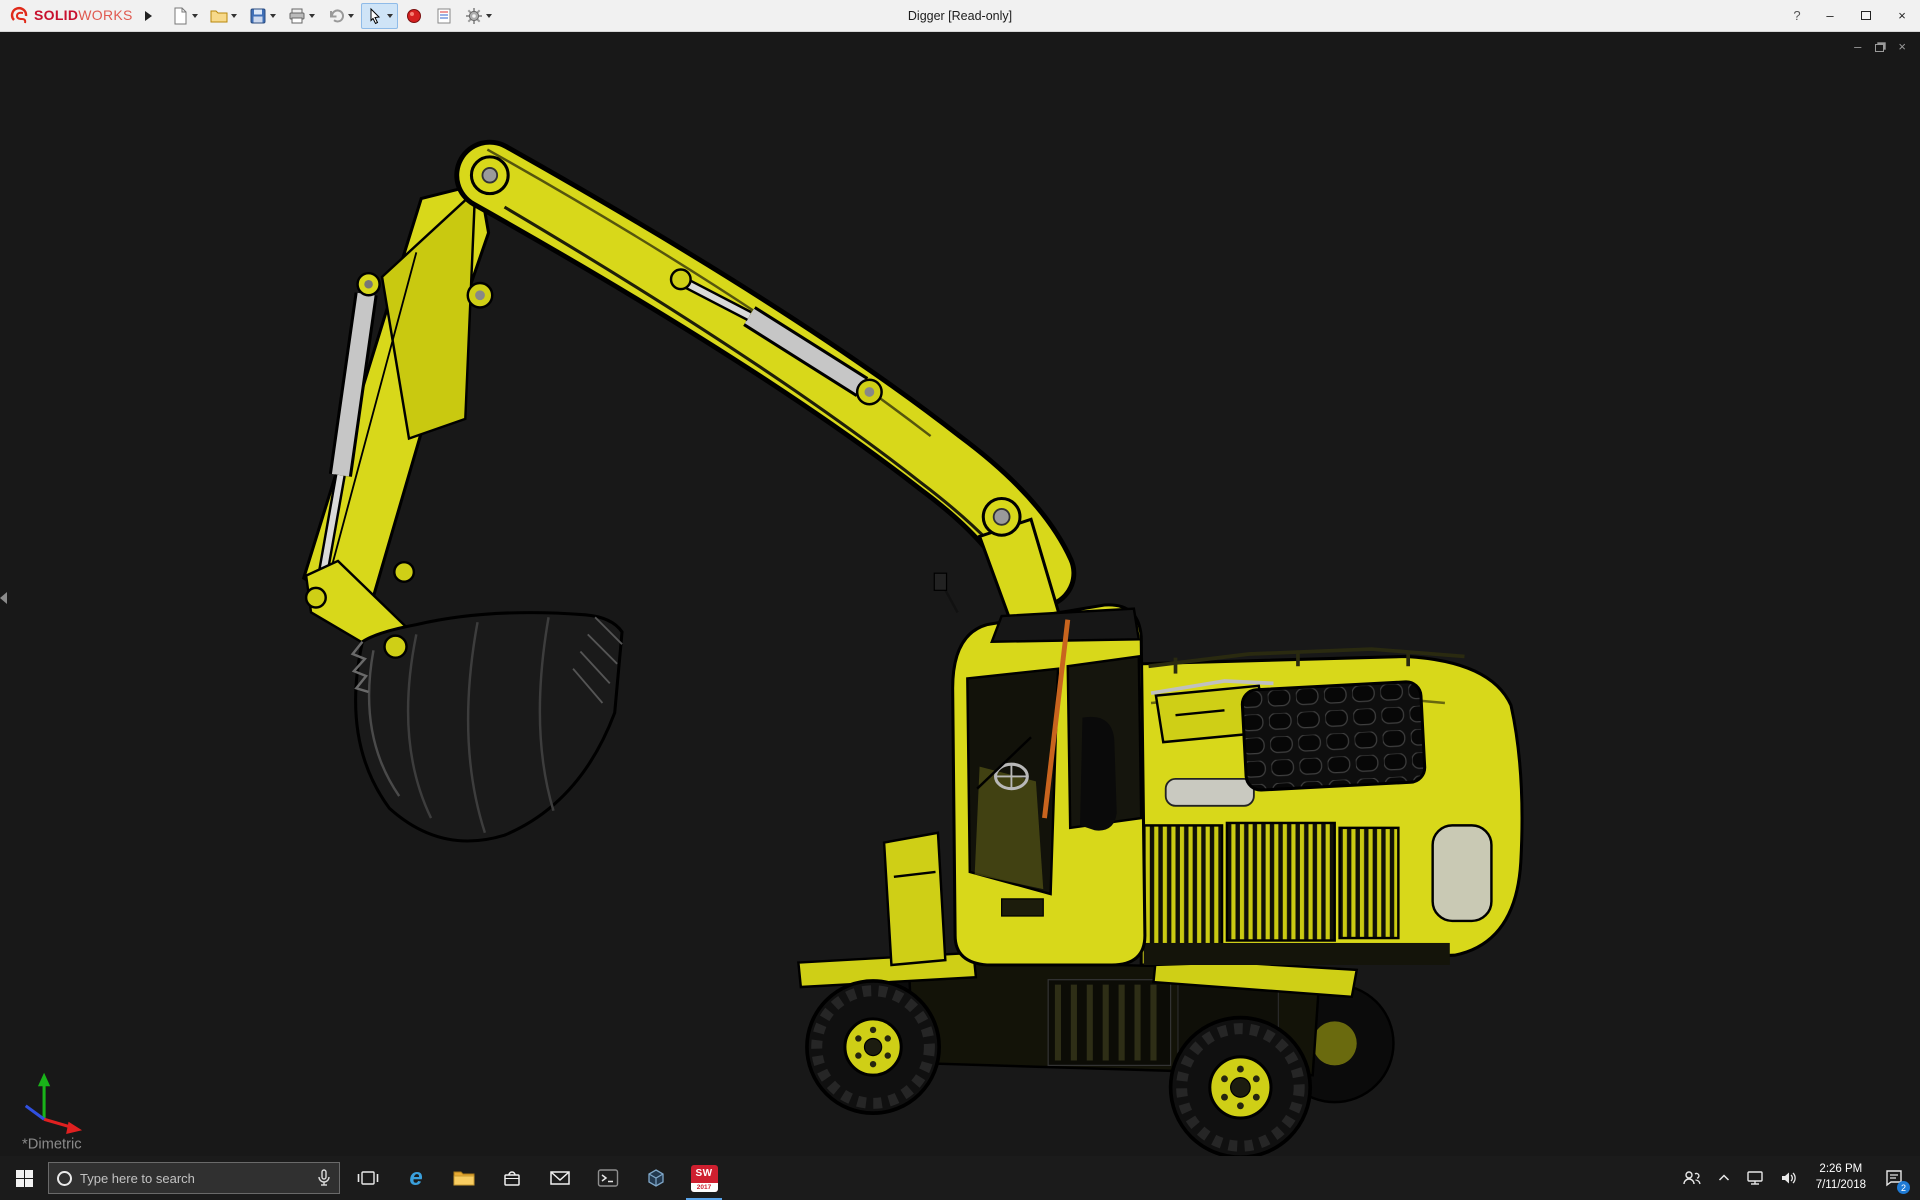 The image size is (1920, 1200). Describe the element at coordinates (1841, 1169) in the screenshot. I see `clock-time: 2:26 PM` at that location.